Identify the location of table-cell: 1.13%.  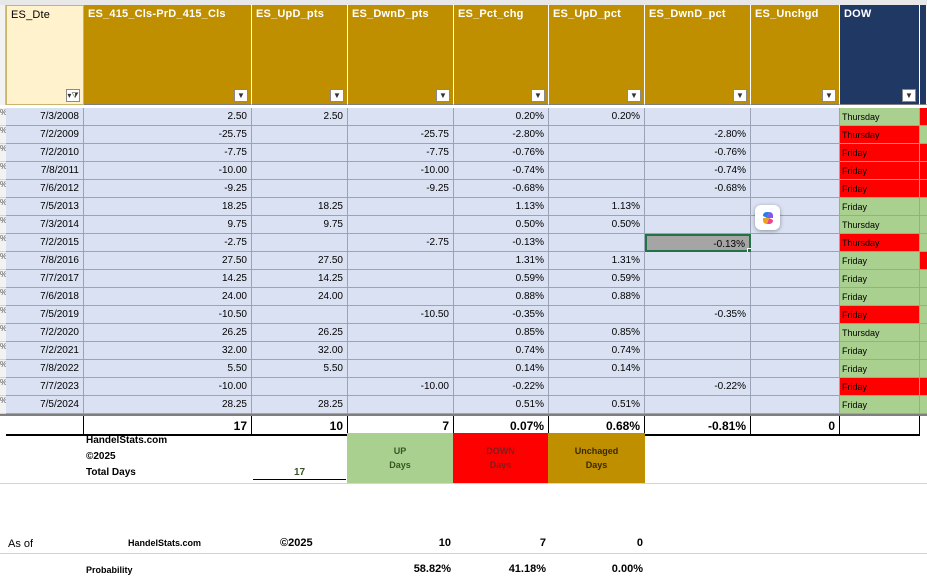
(597, 207).